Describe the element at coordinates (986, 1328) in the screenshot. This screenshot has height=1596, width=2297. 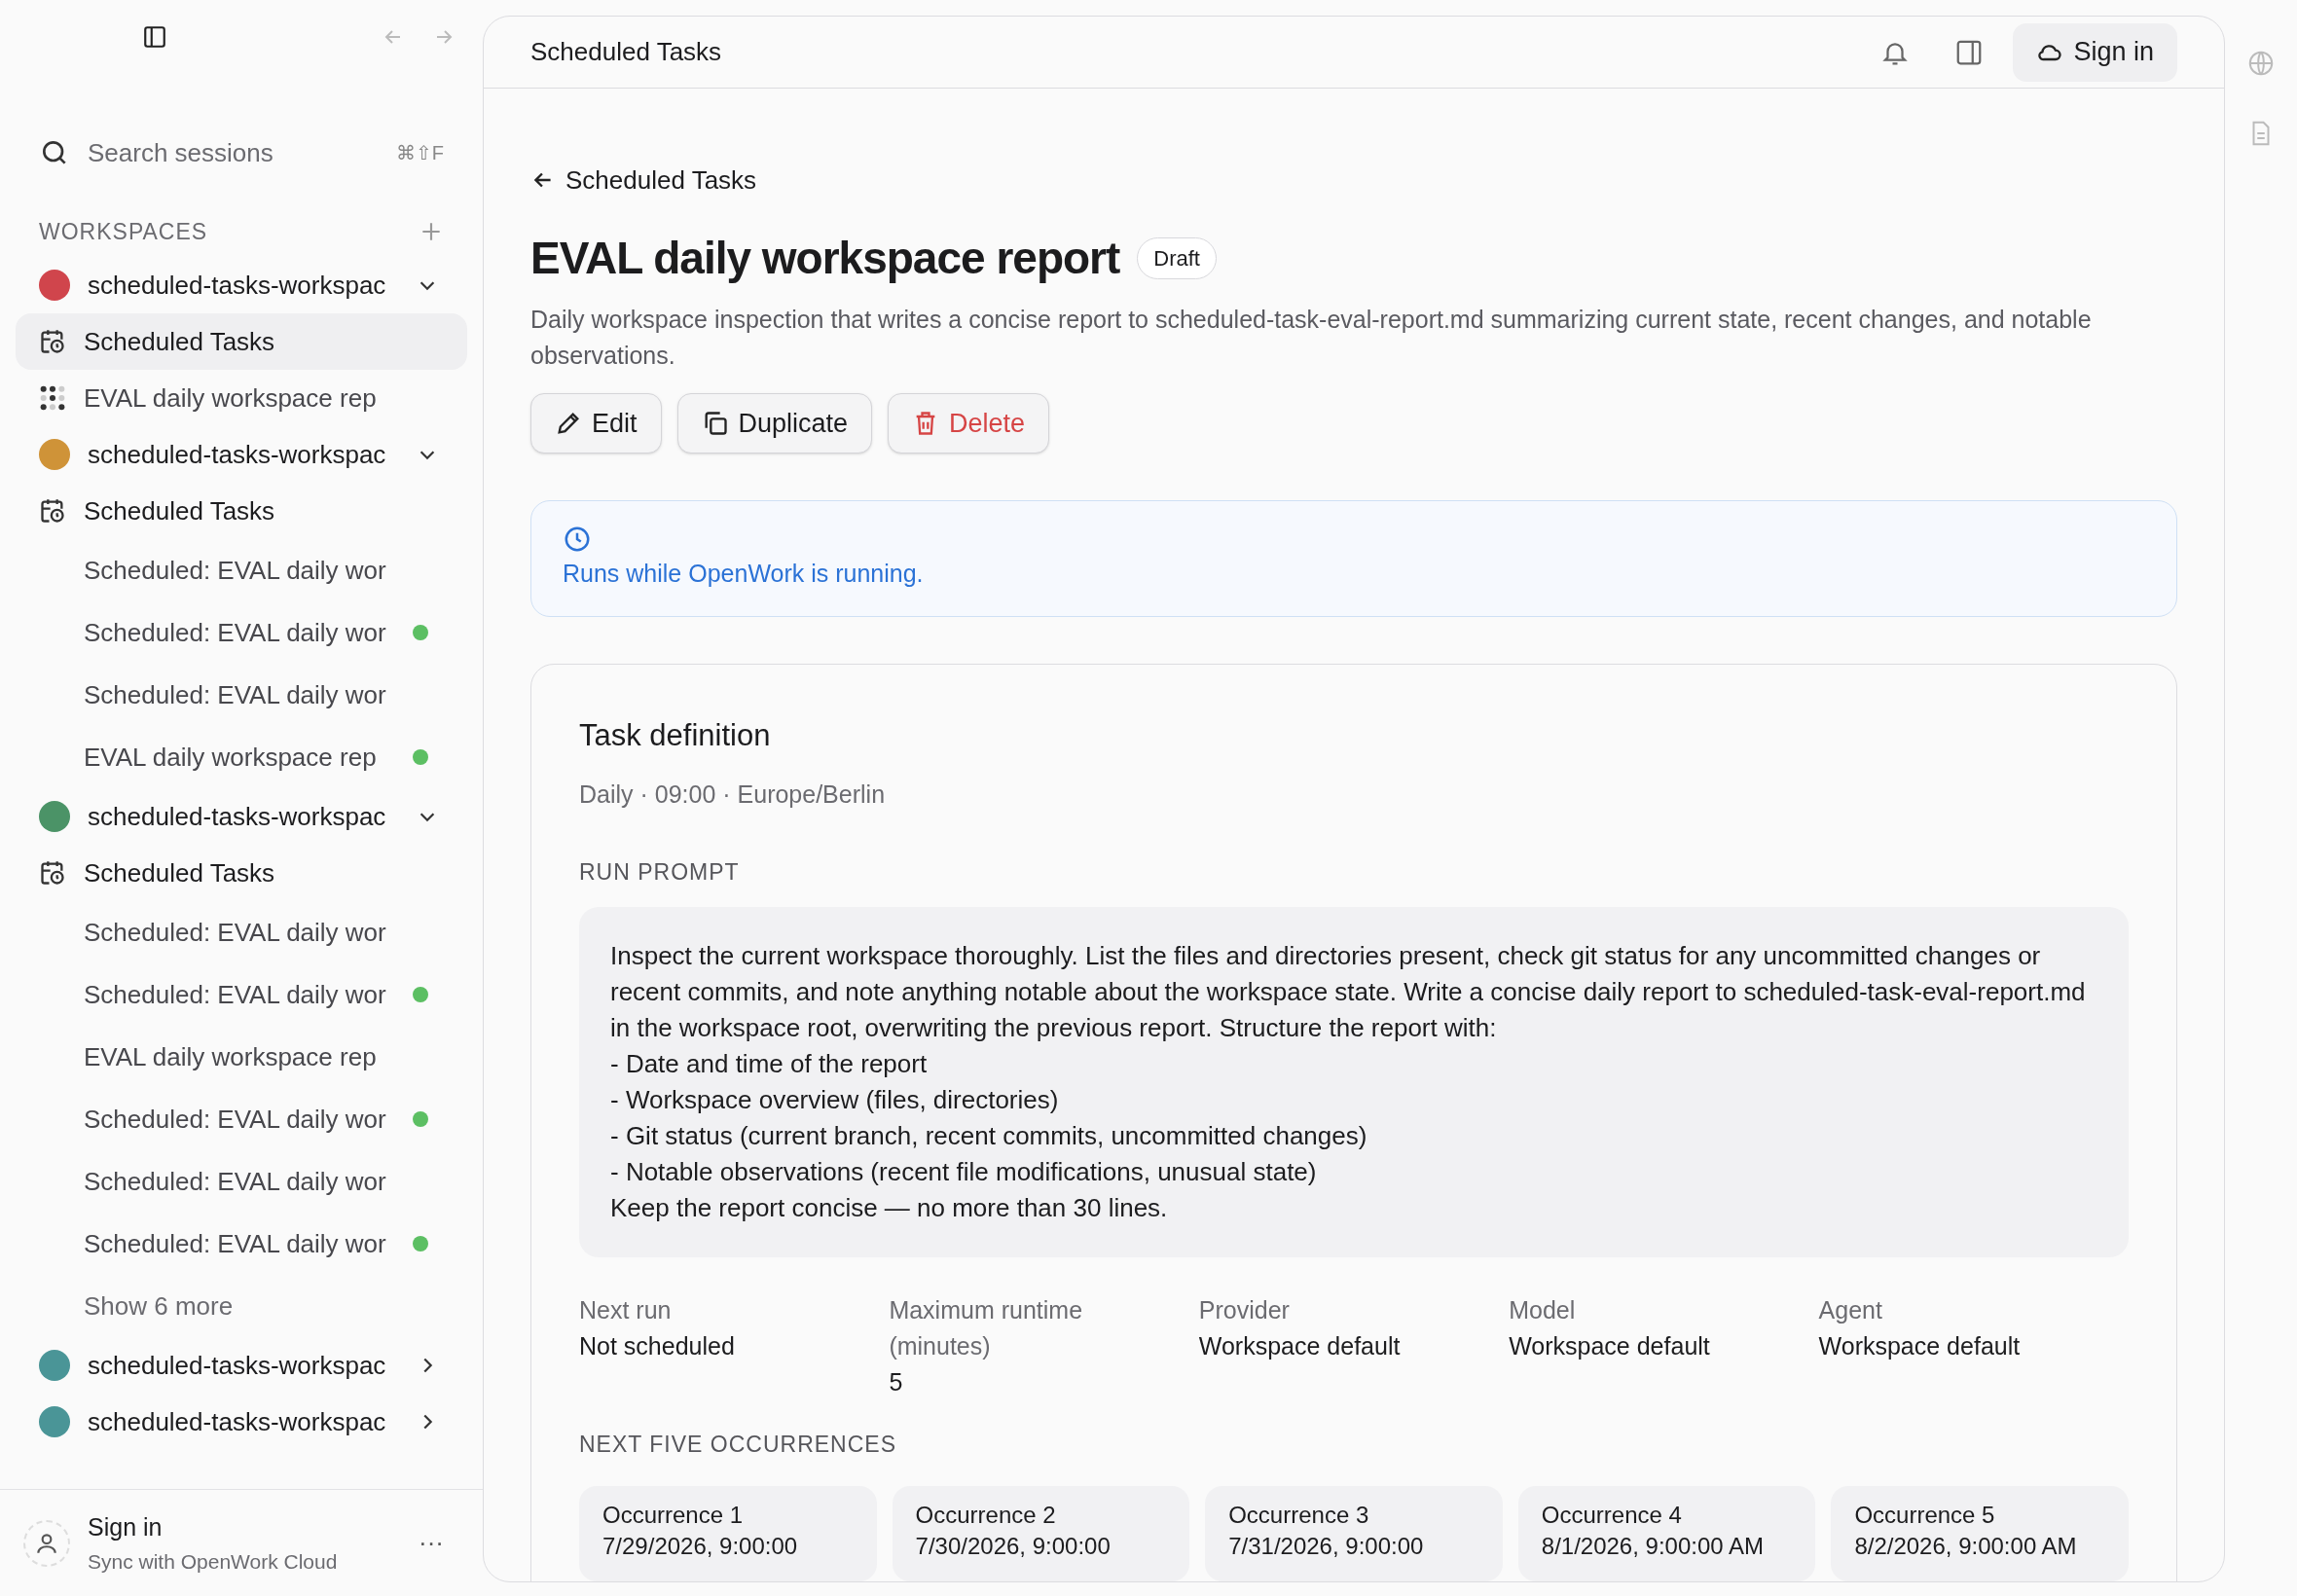
I see `field-label: Maximum runtime (minutes)` at that location.